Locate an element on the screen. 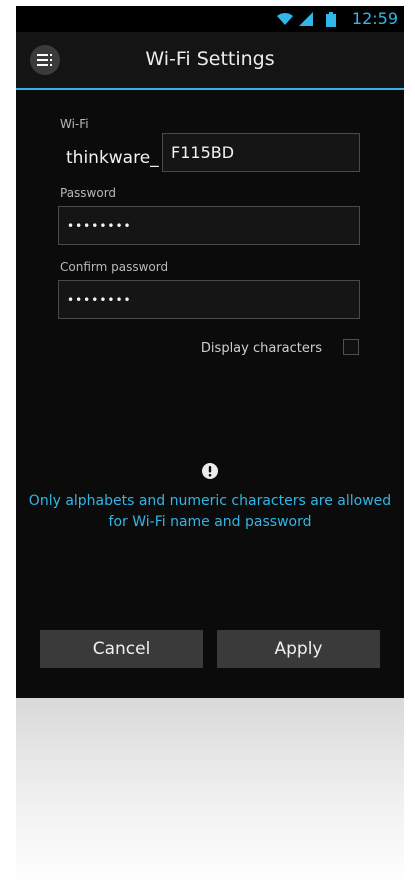  signal-icon is located at coordinates (306, 19).